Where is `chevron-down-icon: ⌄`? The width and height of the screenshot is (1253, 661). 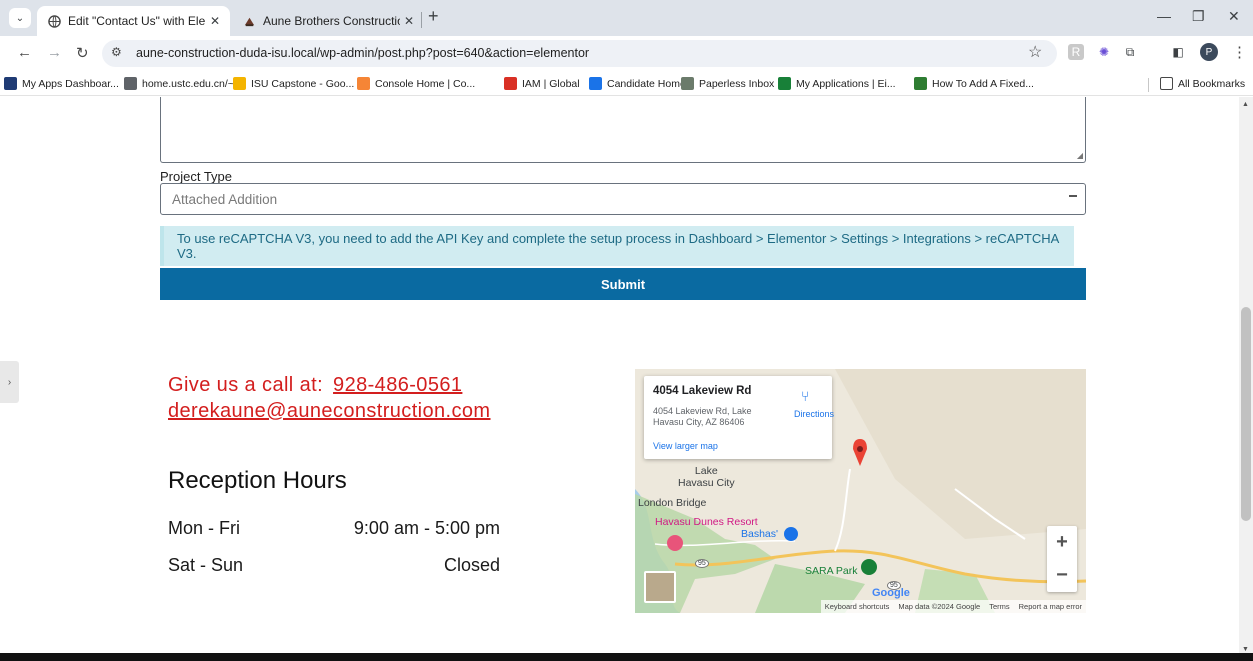 chevron-down-icon: ⌄ is located at coordinates (20, 18).